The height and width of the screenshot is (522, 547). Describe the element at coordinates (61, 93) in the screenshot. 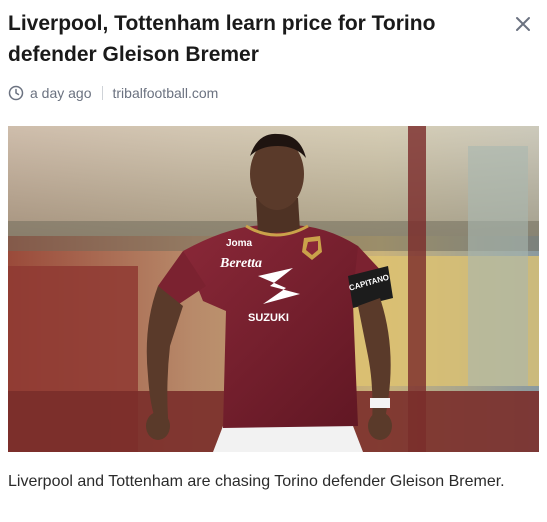

I see `article-time: a day ago` at that location.